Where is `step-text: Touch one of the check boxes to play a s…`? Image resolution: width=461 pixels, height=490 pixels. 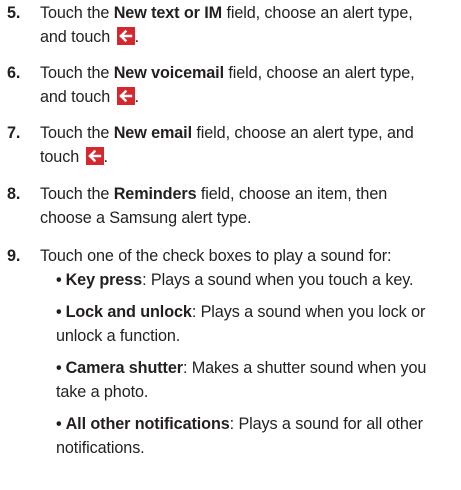
step-text: Touch one of the check boxes to play a s… is located at coordinates (216, 256).